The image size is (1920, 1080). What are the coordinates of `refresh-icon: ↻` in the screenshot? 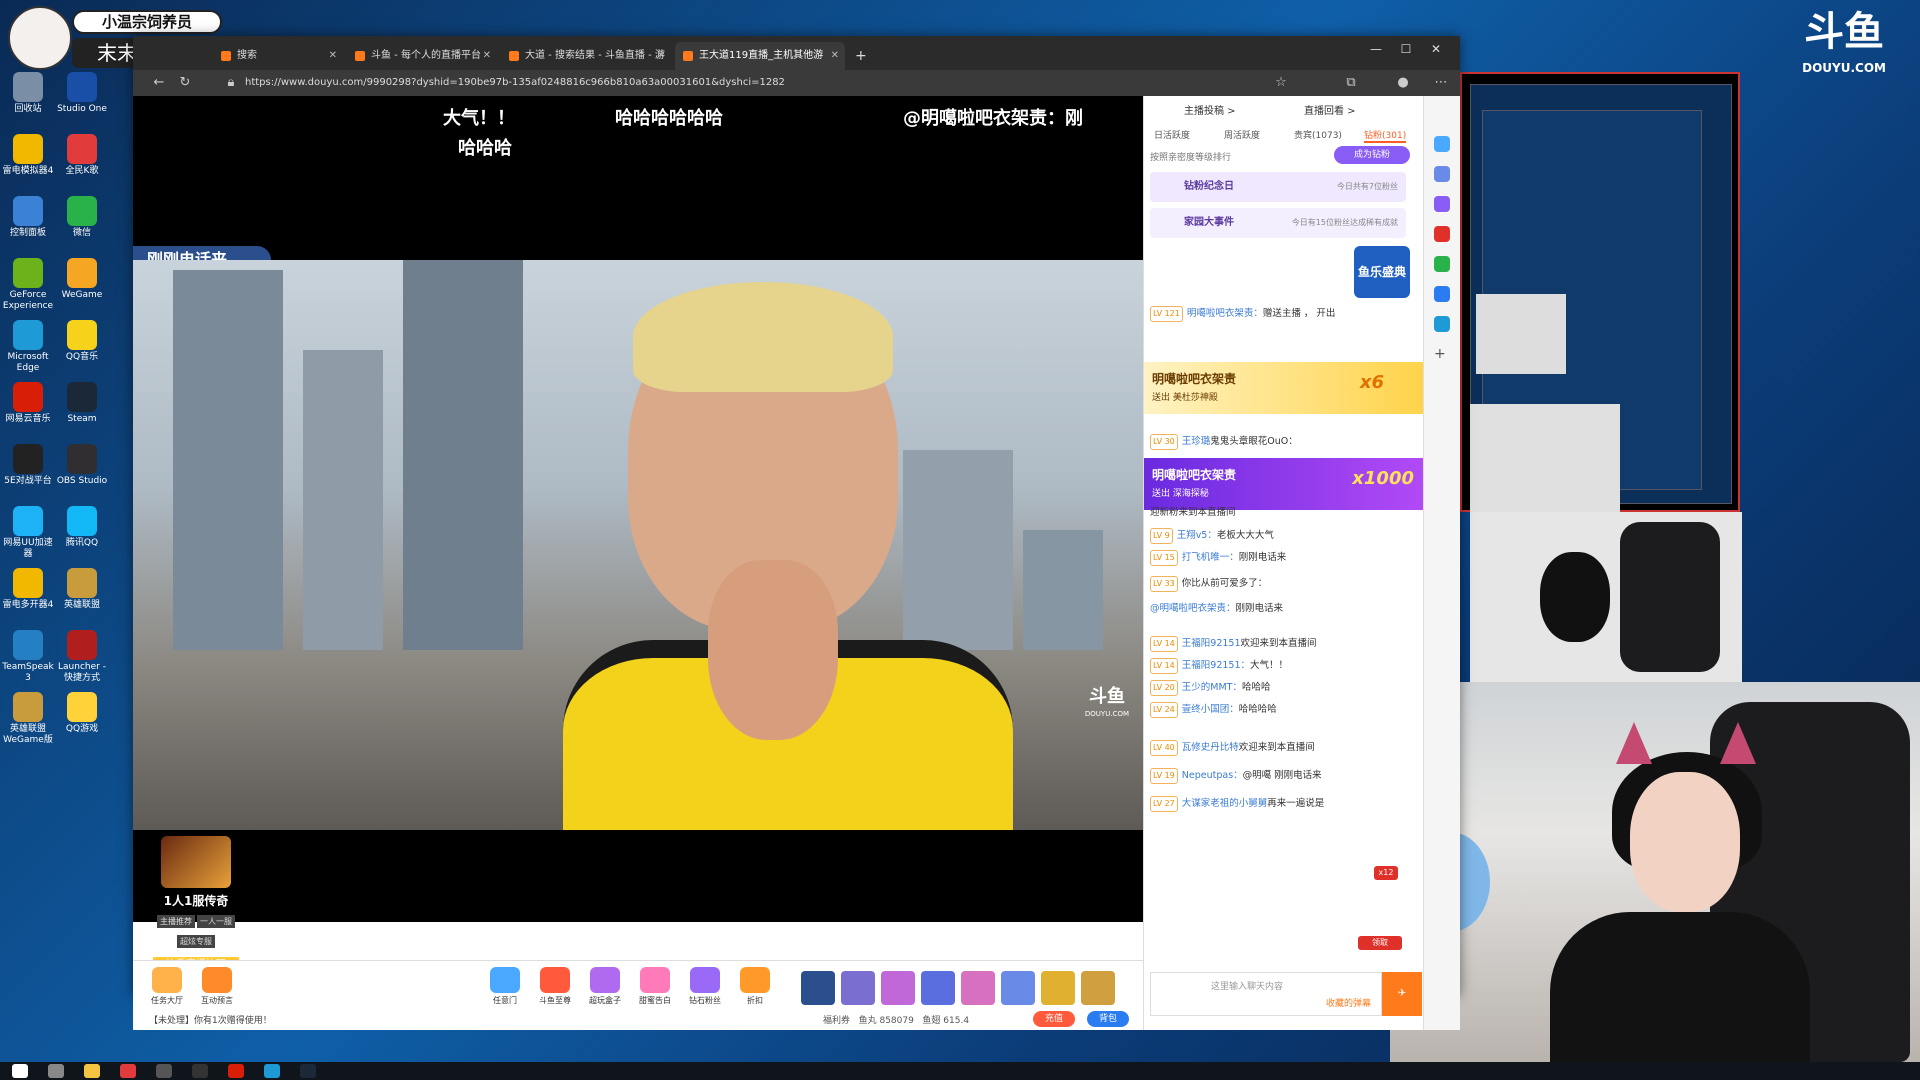 It's located at (185, 83).